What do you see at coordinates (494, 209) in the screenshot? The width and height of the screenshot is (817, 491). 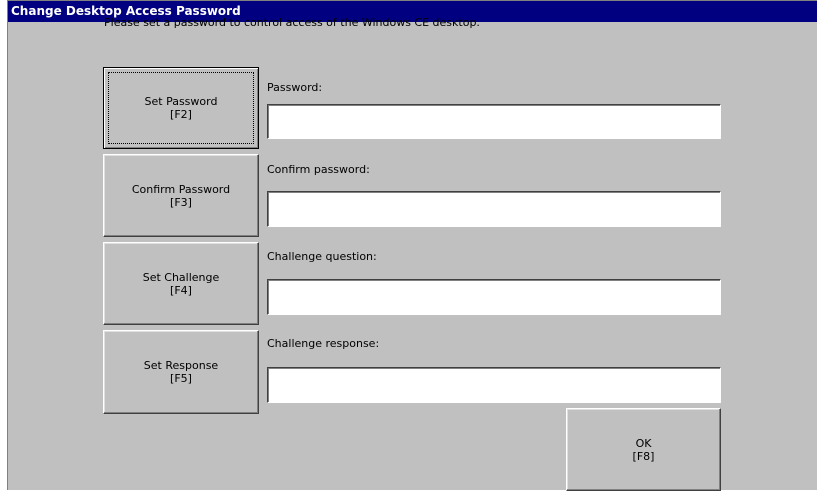 I see `confirm-password-field` at bounding box center [494, 209].